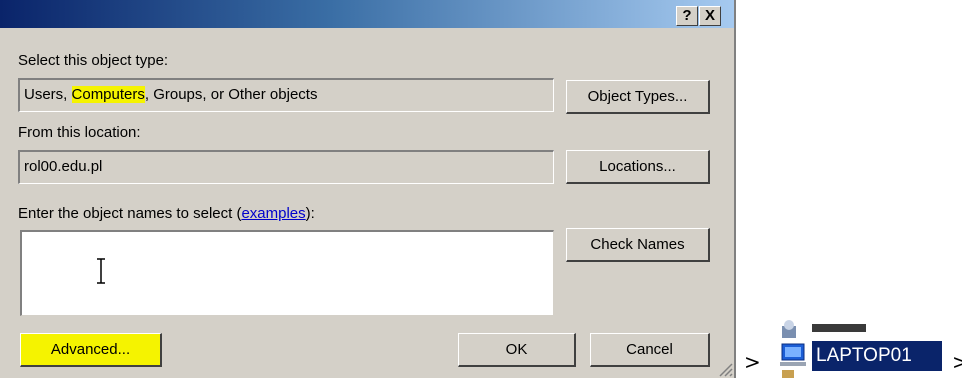 The width and height of the screenshot is (962, 378). What do you see at coordinates (79, 132) in the screenshot?
I see `location-label: From this location:` at bounding box center [79, 132].